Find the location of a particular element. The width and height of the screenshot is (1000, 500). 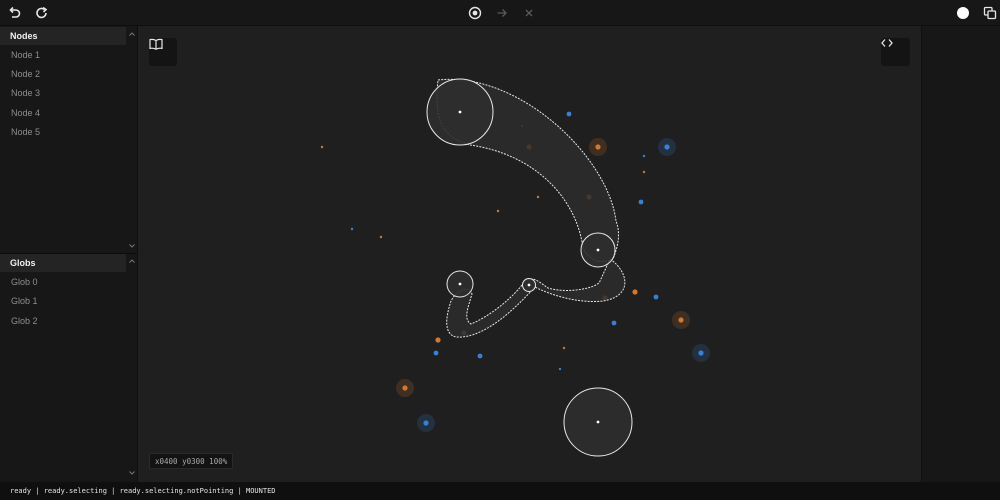

glob-list-item: Glob 2 is located at coordinates (24, 321).